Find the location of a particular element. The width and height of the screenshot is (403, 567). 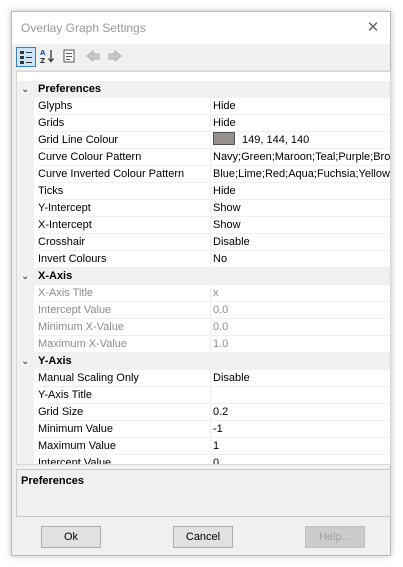

category-label: Y-Axis is located at coordinates (55, 361).